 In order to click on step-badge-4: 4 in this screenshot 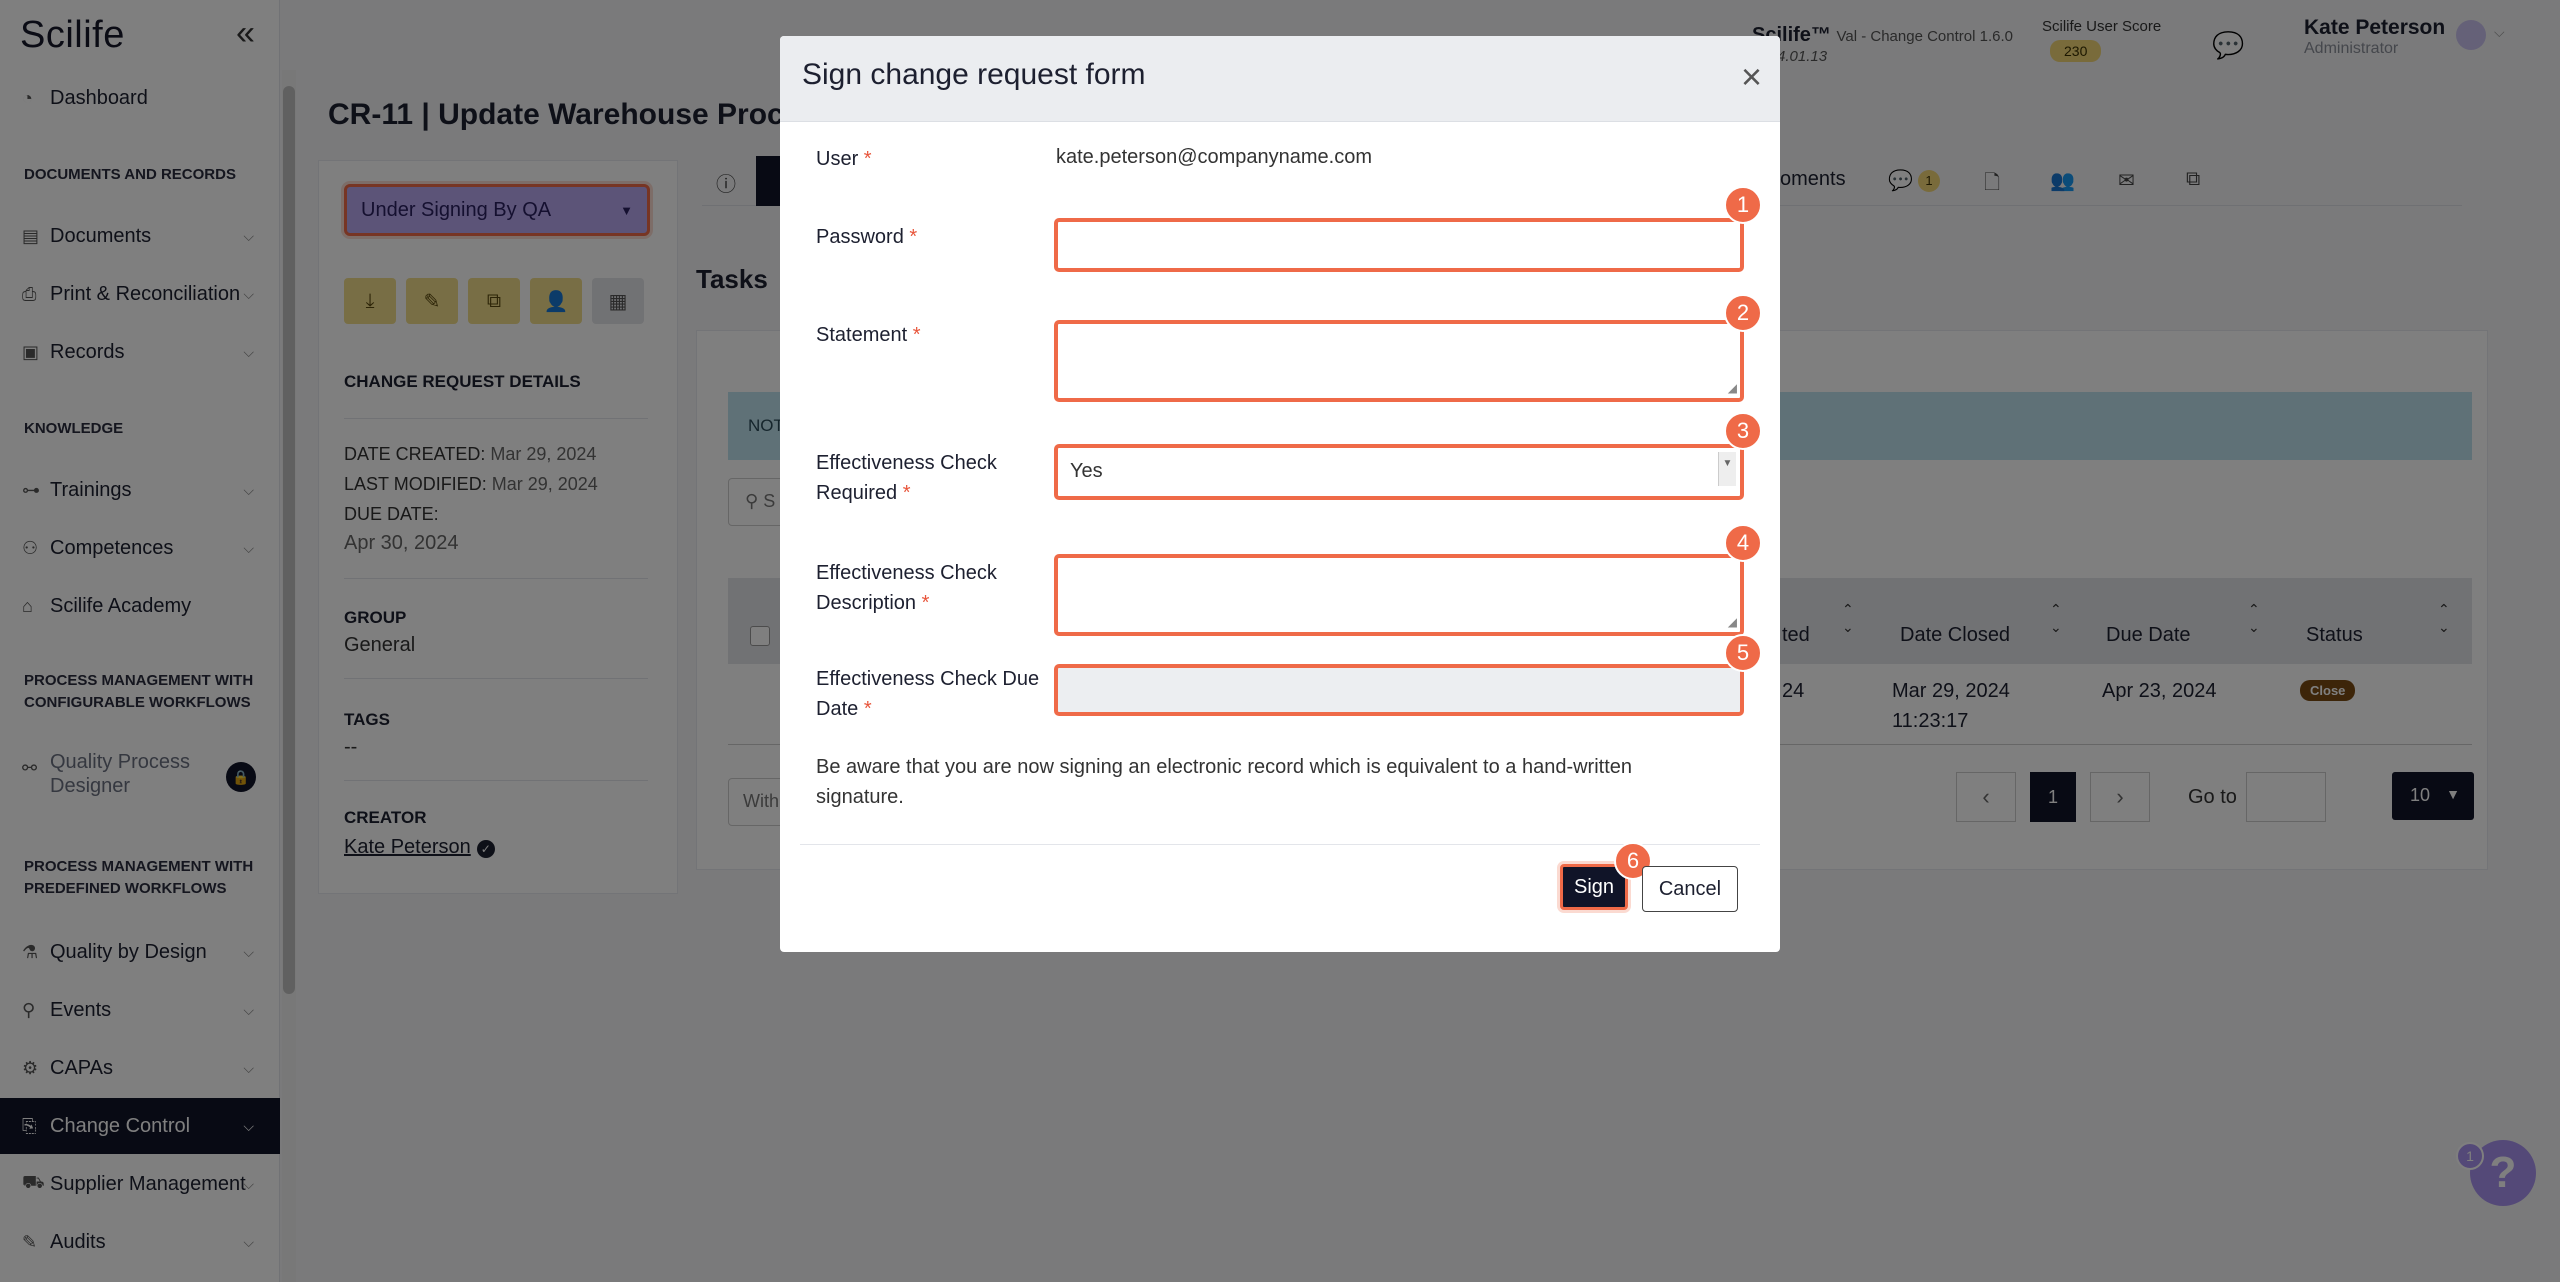, I will do `click(1743, 543)`.